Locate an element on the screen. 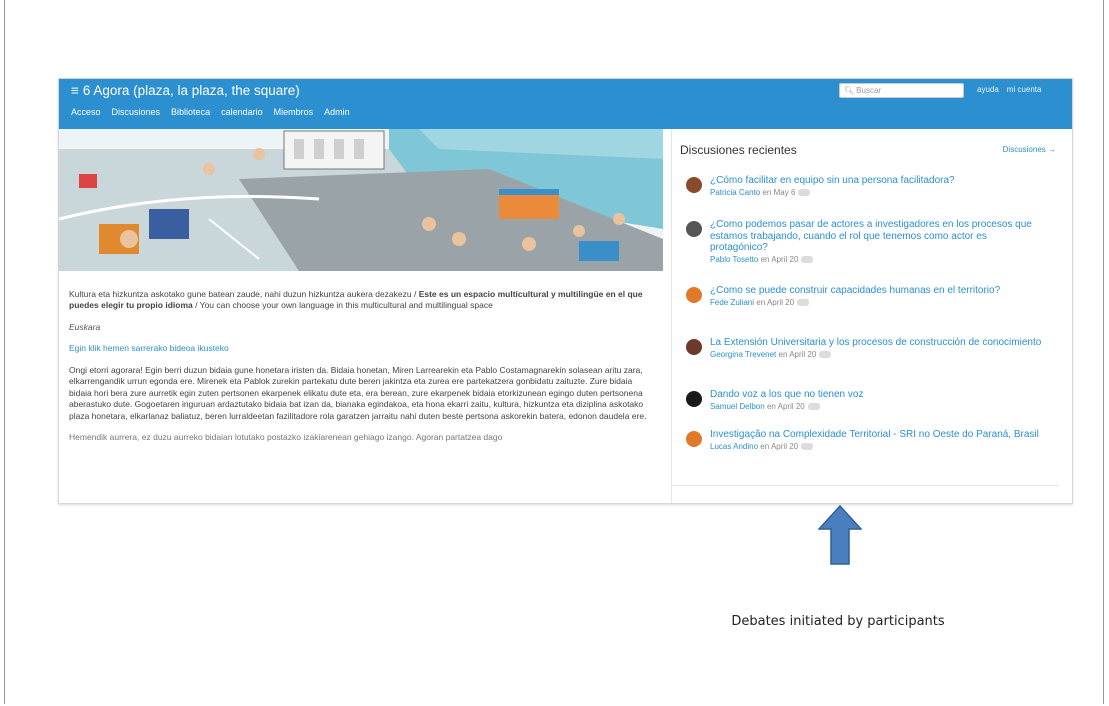 This screenshot has height=706, width=1109. all-discussions-link: Discusiones → is located at coordinates (1029, 149).